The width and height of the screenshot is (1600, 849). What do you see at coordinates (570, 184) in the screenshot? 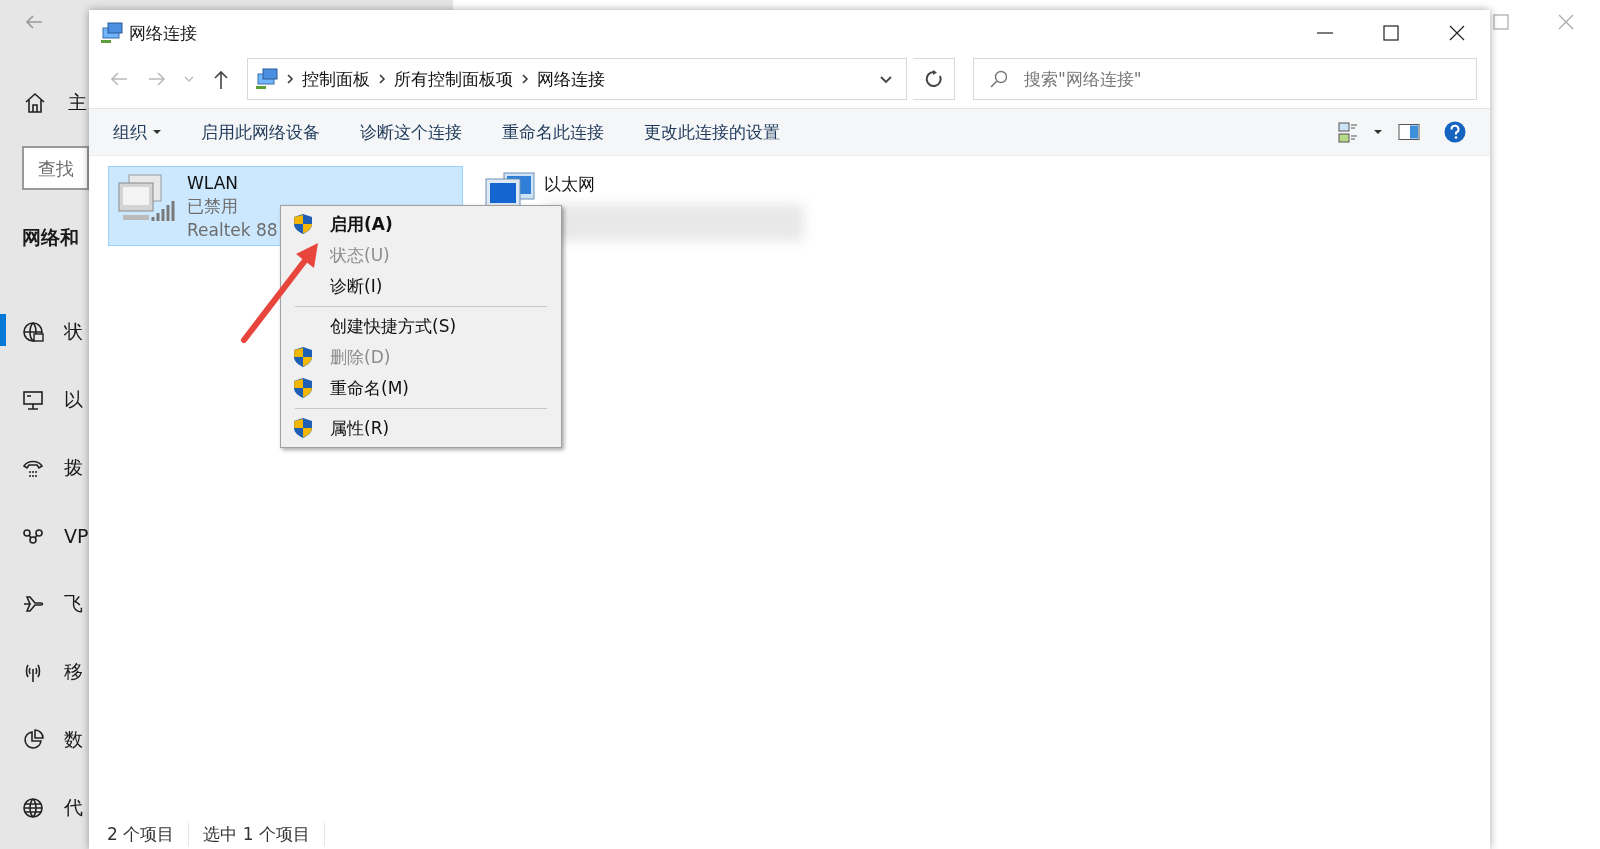
I see `connection-name: 以太网` at bounding box center [570, 184].